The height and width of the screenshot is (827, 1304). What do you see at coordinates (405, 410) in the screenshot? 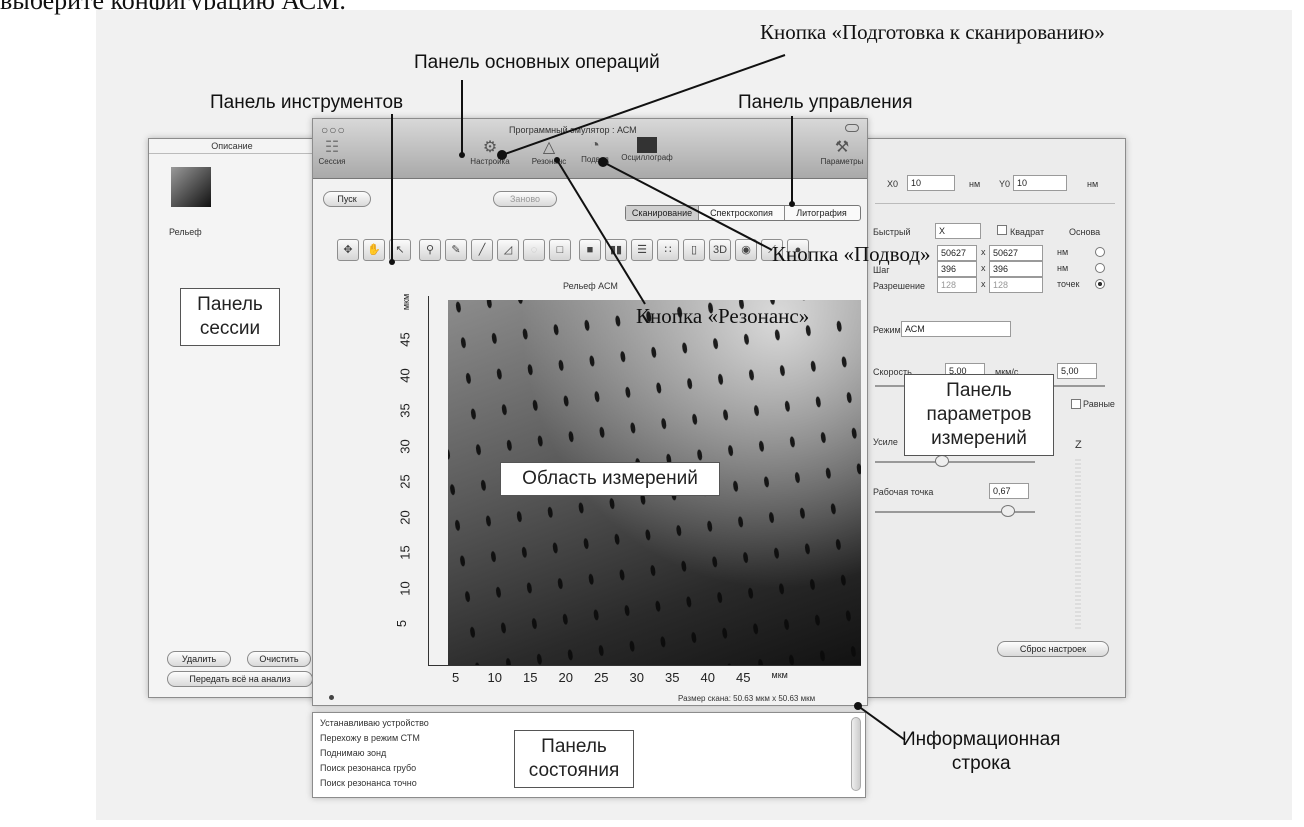
I see `y-tick-label: 35` at bounding box center [405, 410].